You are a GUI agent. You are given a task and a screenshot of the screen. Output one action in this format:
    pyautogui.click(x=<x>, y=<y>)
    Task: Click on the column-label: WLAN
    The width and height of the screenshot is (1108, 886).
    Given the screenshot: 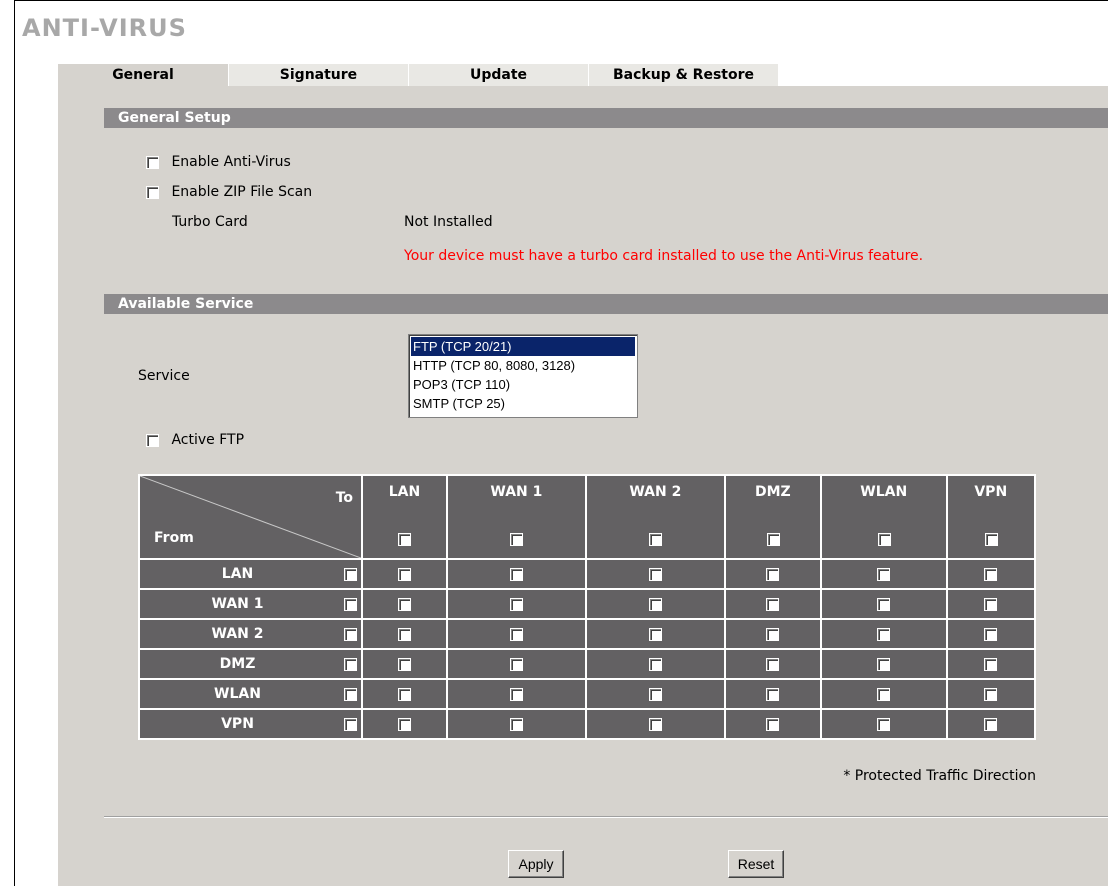 What is the action you would take?
    pyautogui.click(x=884, y=492)
    